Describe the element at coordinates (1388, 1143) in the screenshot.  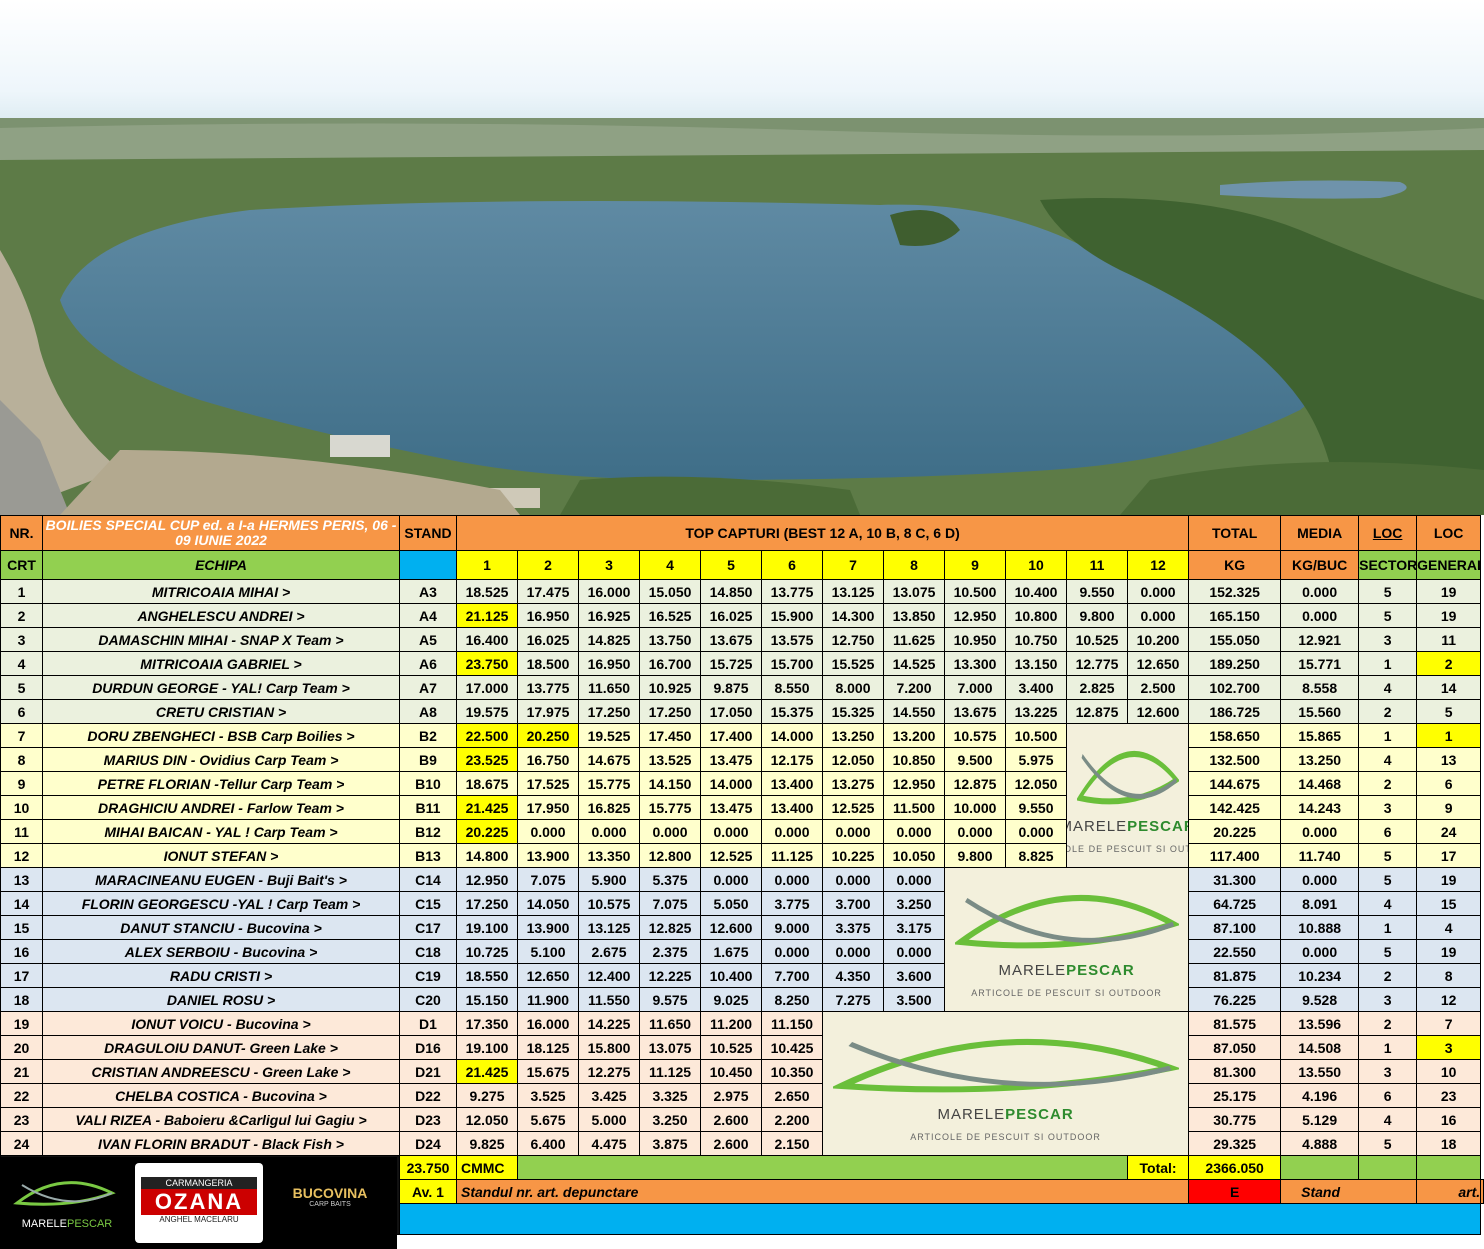
I see `loc-sector: 5` at that location.